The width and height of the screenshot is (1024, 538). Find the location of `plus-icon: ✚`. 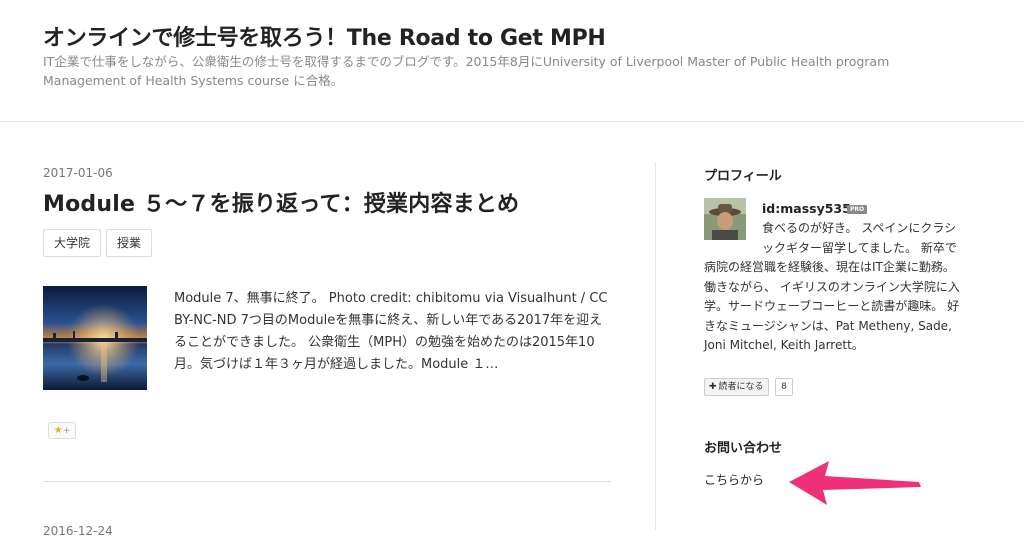

plus-icon: ✚ is located at coordinates (713, 387).